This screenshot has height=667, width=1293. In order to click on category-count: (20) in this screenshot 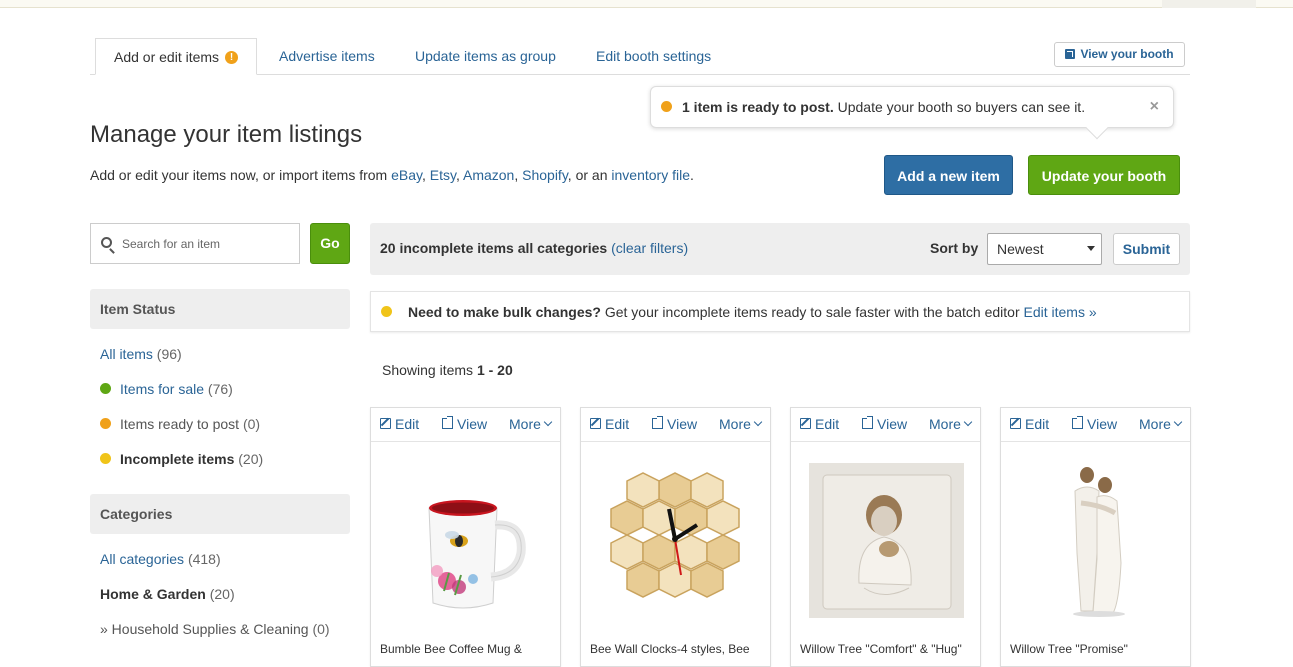, I will do `click(222, 594)`.